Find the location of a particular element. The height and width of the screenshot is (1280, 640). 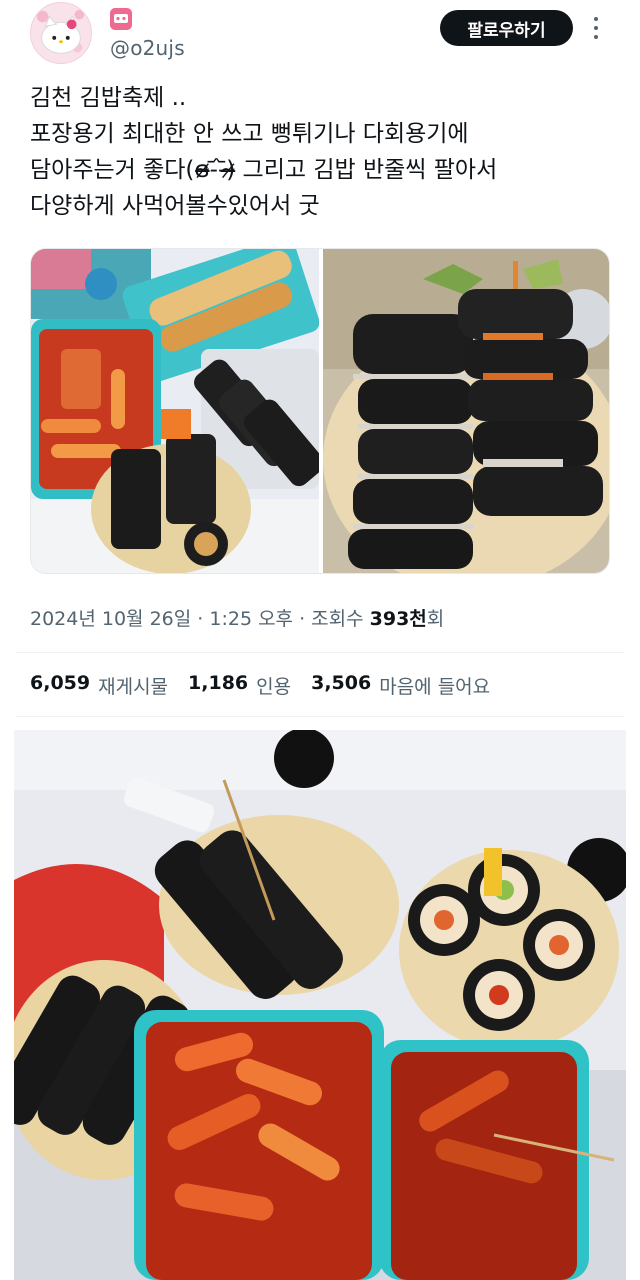

likes-label: 마음에 들어요 is located at coordinates (435, 687).